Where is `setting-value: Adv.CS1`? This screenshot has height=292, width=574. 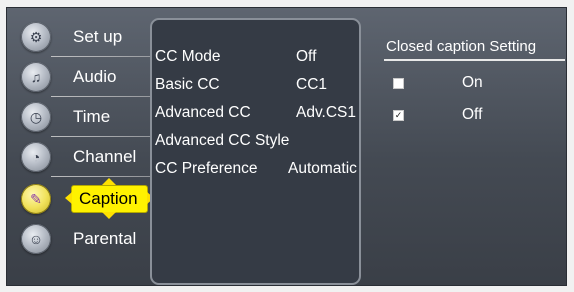 setting-value: Adv.CS1 is located at coordinates (326, 112).